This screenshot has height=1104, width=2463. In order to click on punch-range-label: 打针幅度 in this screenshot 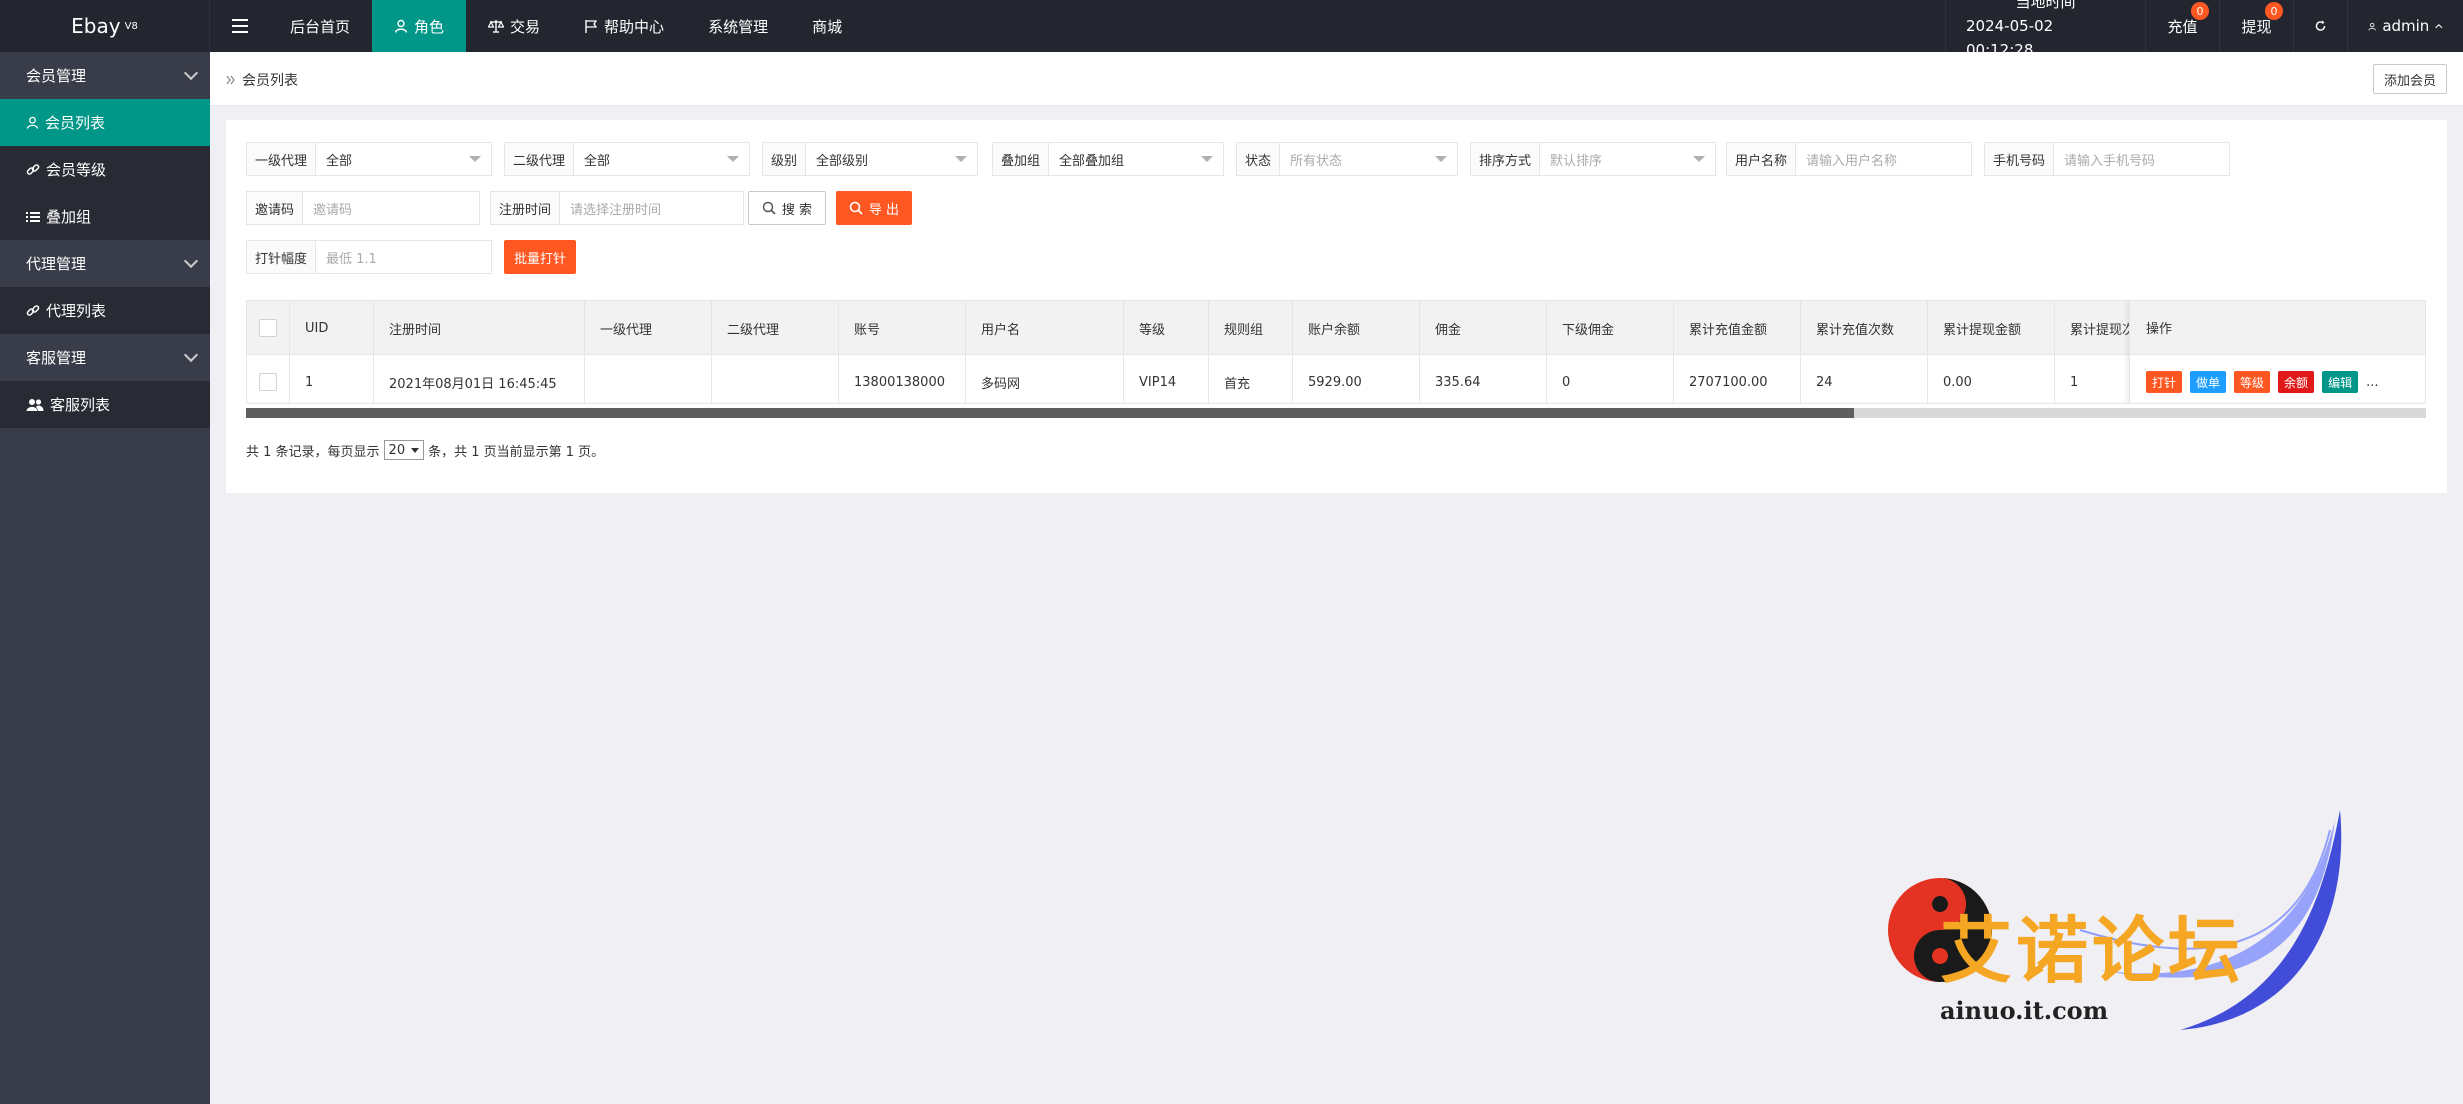, I will do `click(282, 257)`.